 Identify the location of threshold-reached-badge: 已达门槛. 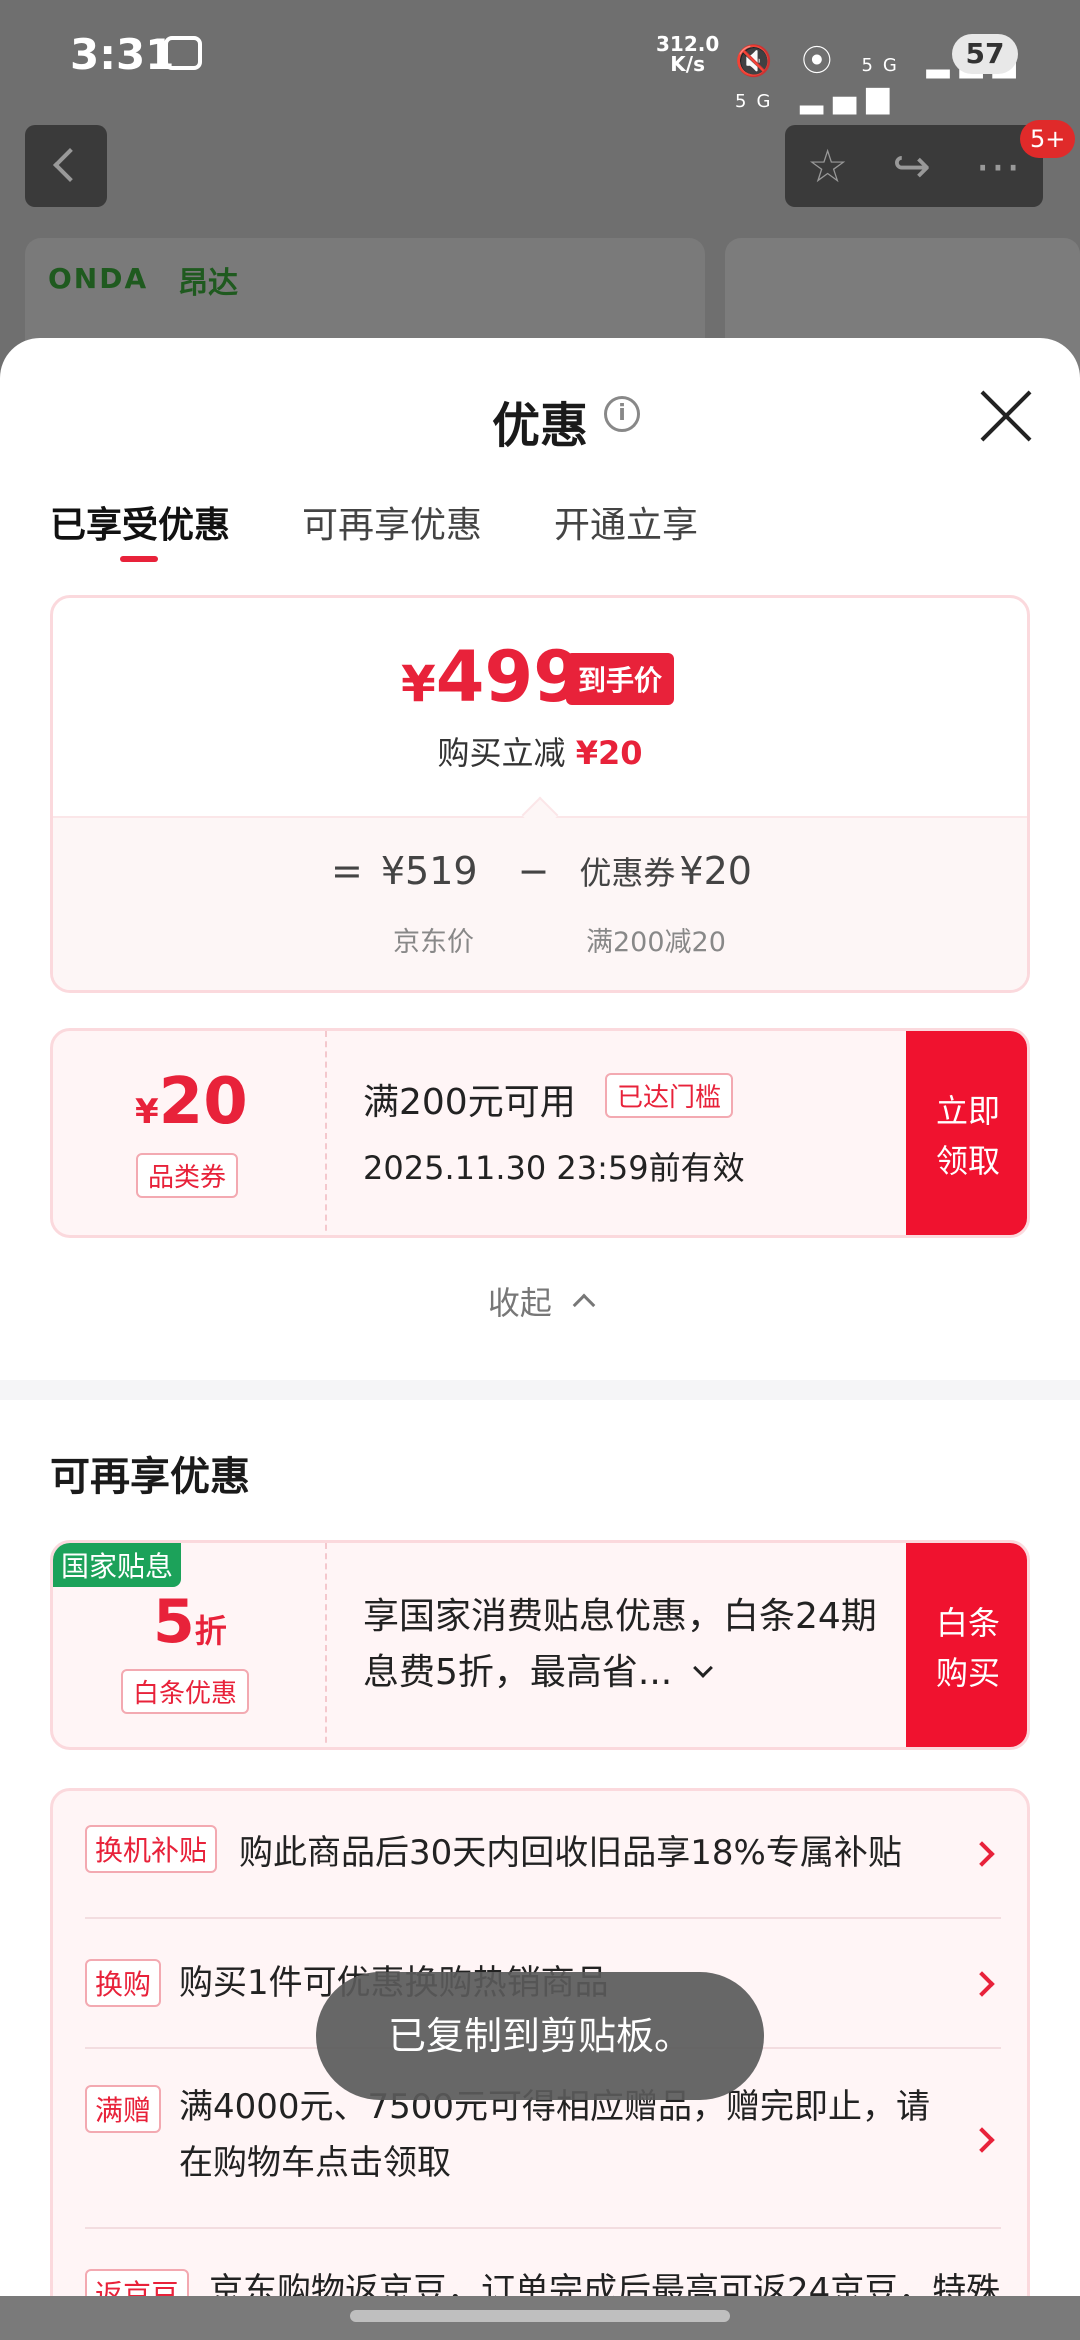
(669, 1095).